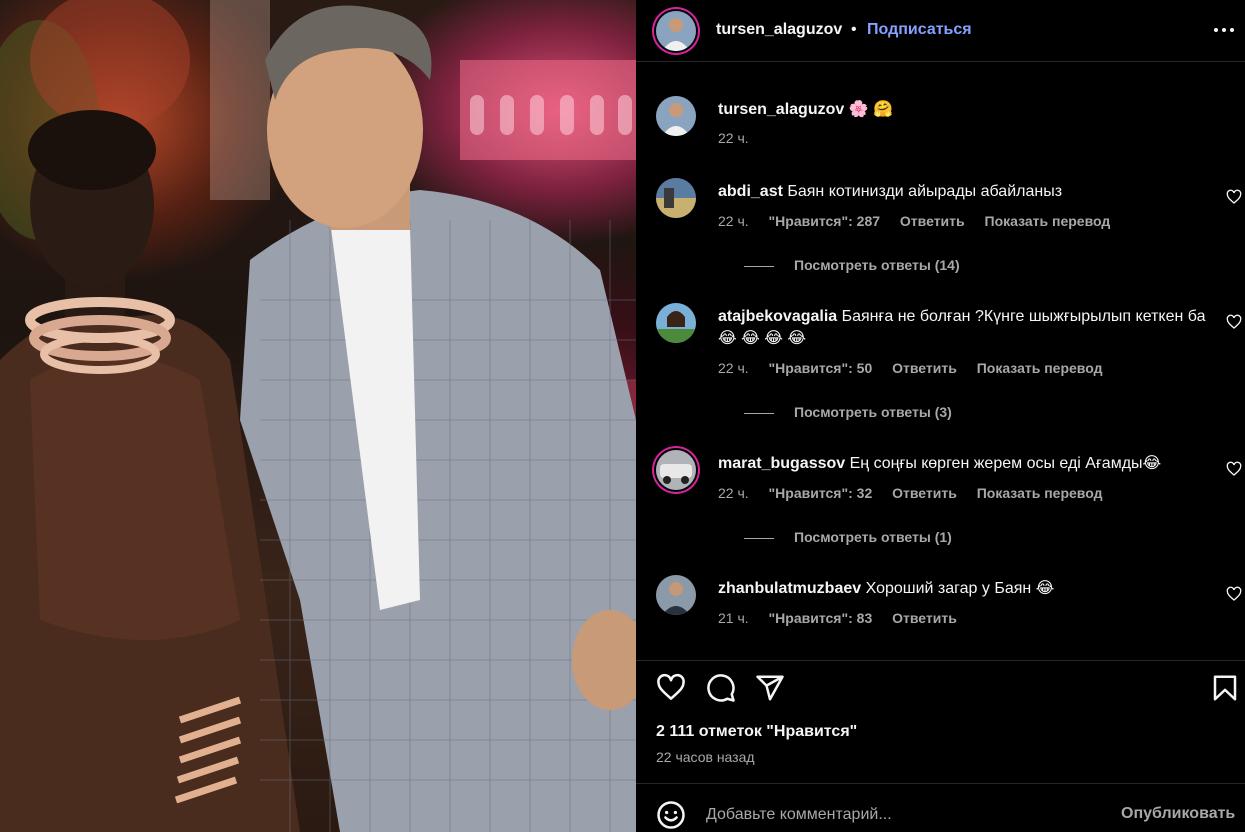 This screenshot has width=1245, height=832. What do you see at coordinates (756, 732) in the screenshot?
I see `likes-count: 2 111 отметок "Нравится"` at bounding box center [756, 732].